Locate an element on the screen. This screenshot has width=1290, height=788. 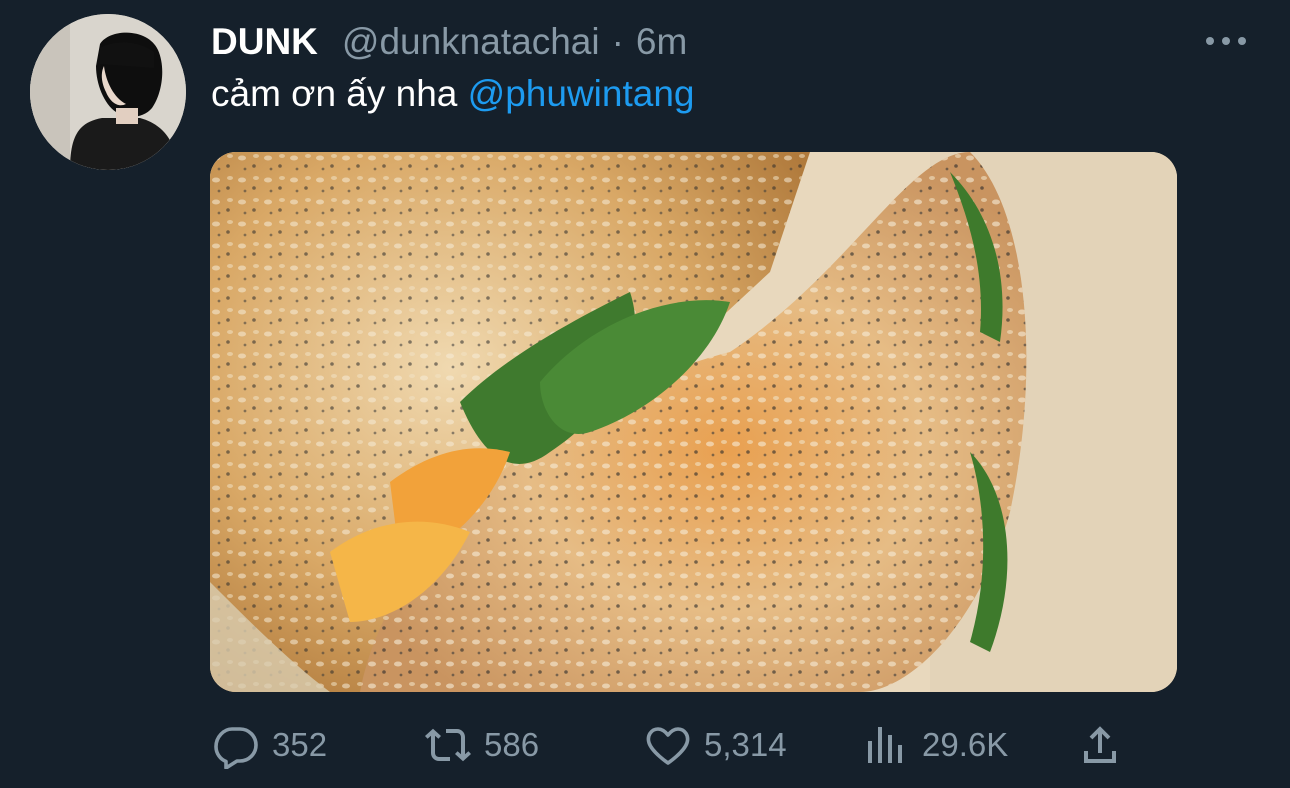
mention-link: @phuwintang is located at coordinates (581, 93).